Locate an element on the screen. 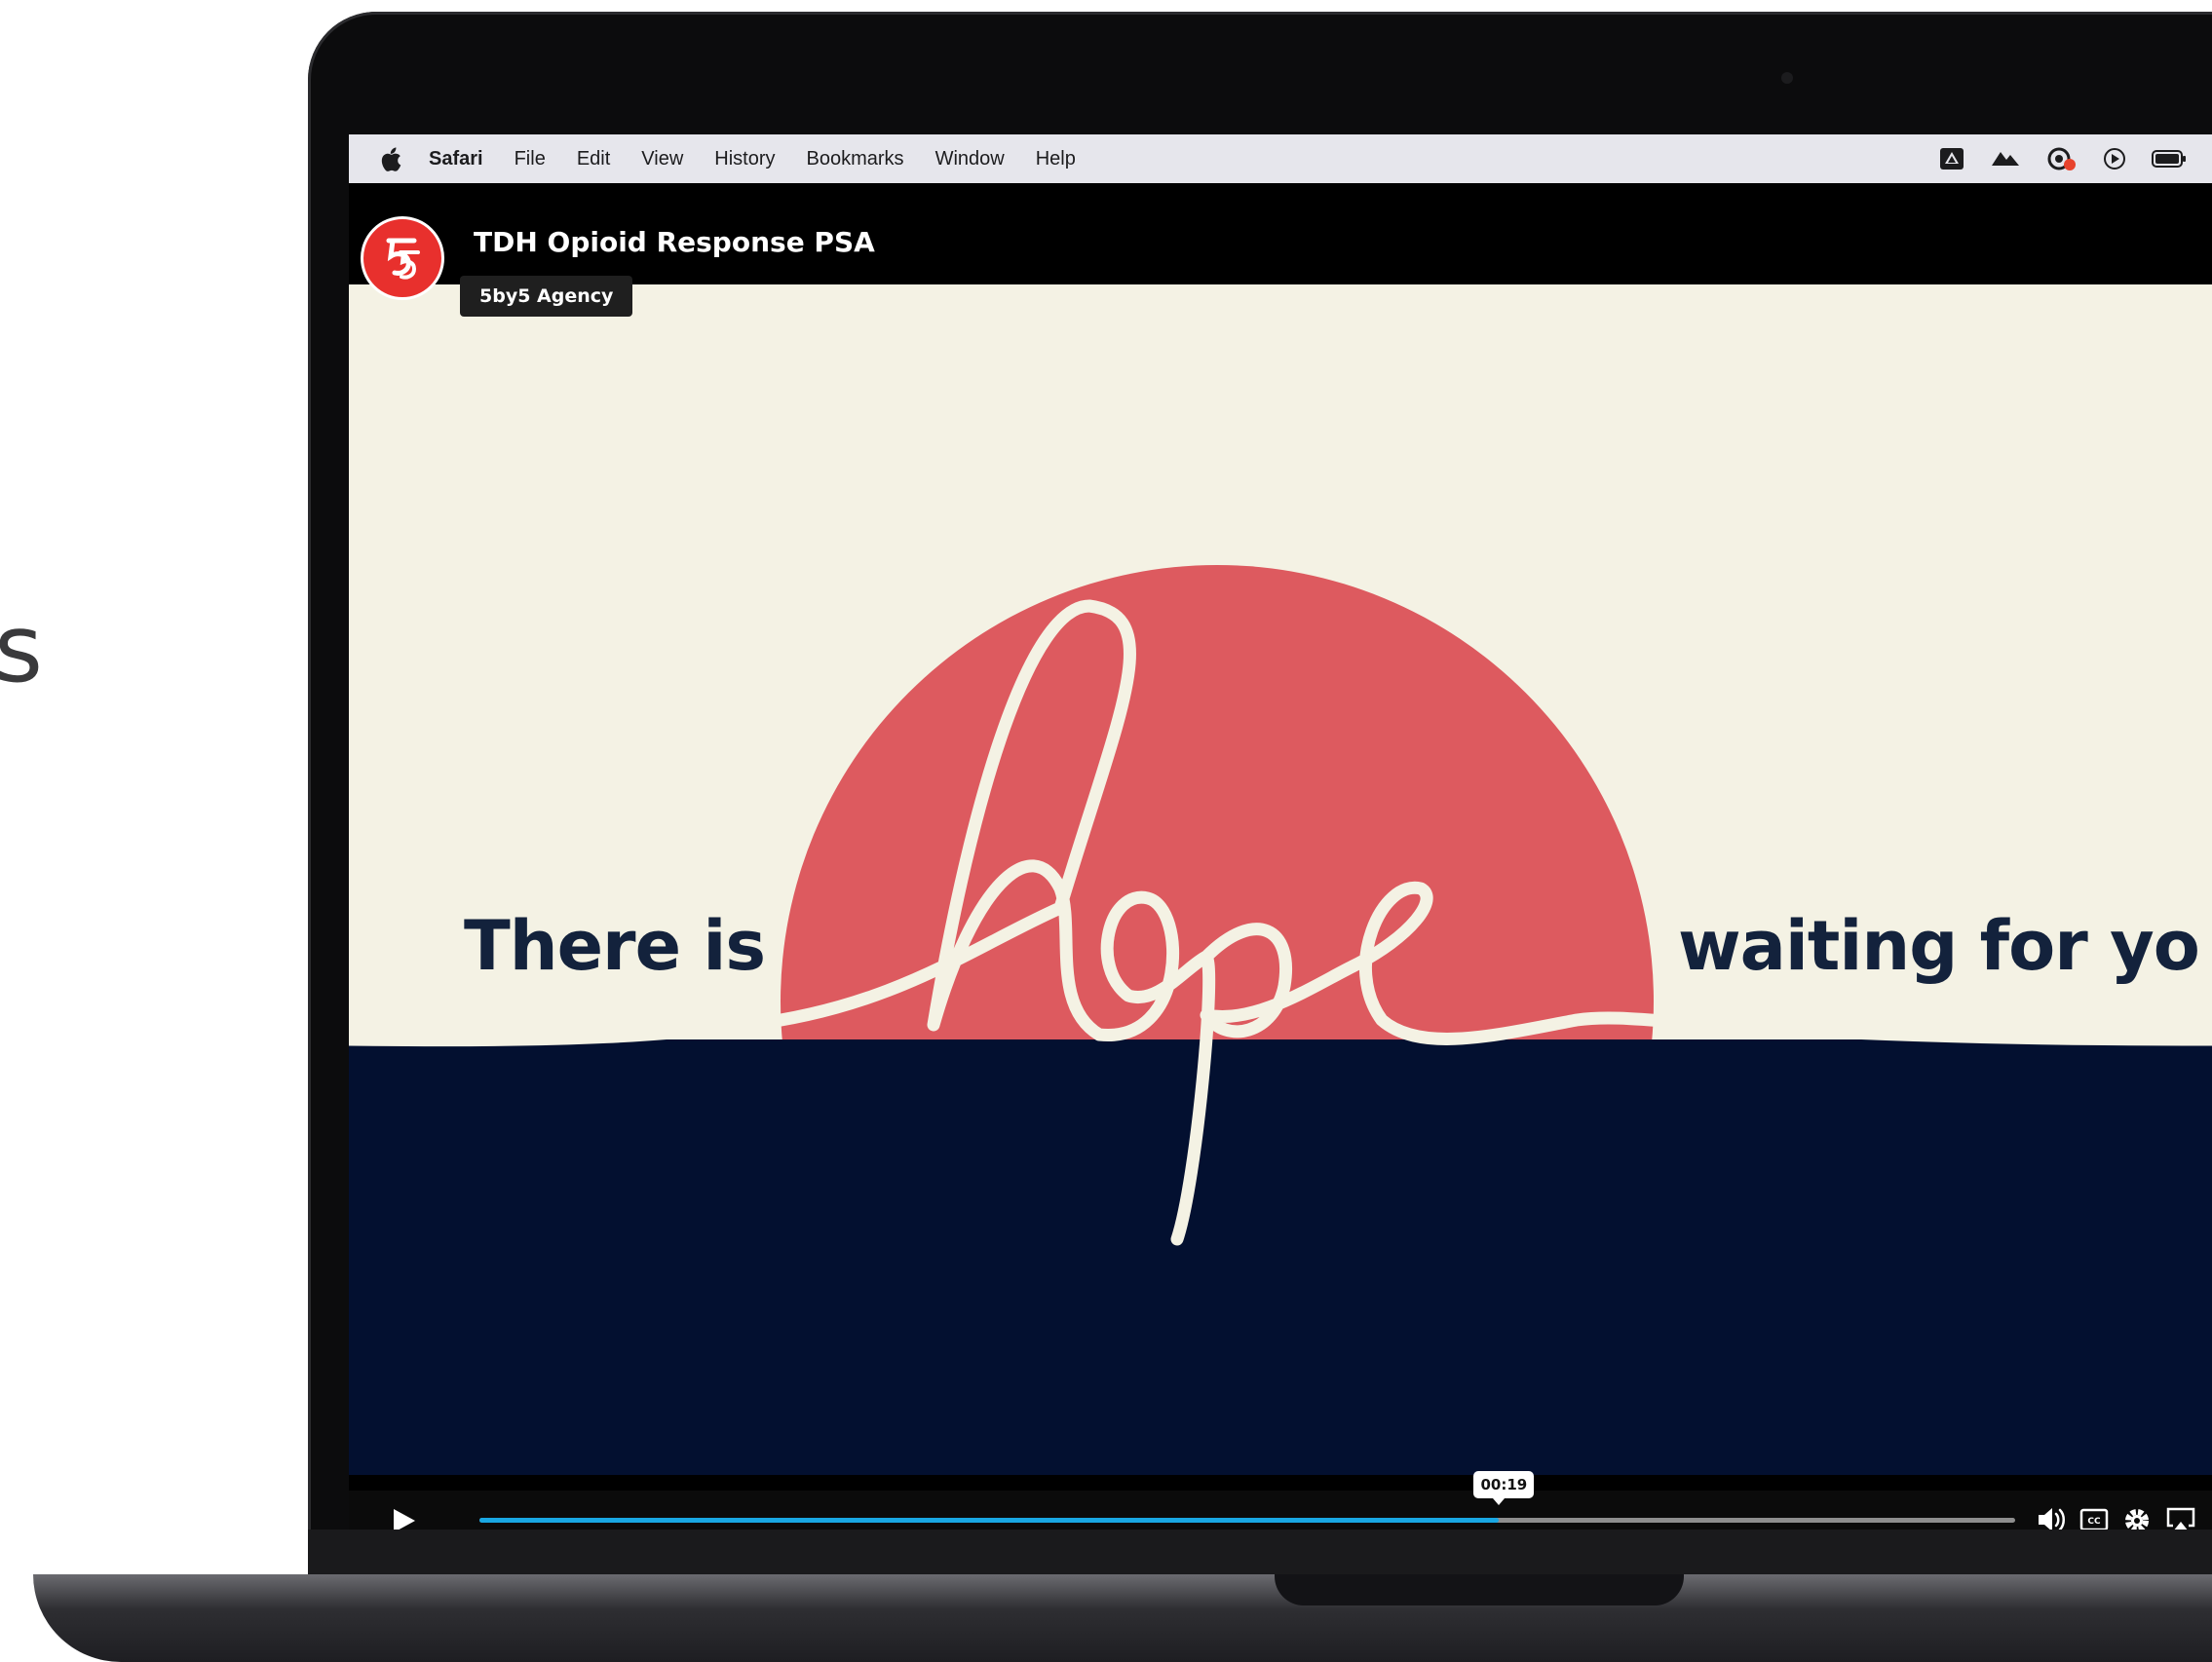 The image size is (2212, 1662). battery-icon is located at coordinates (2169, 159).